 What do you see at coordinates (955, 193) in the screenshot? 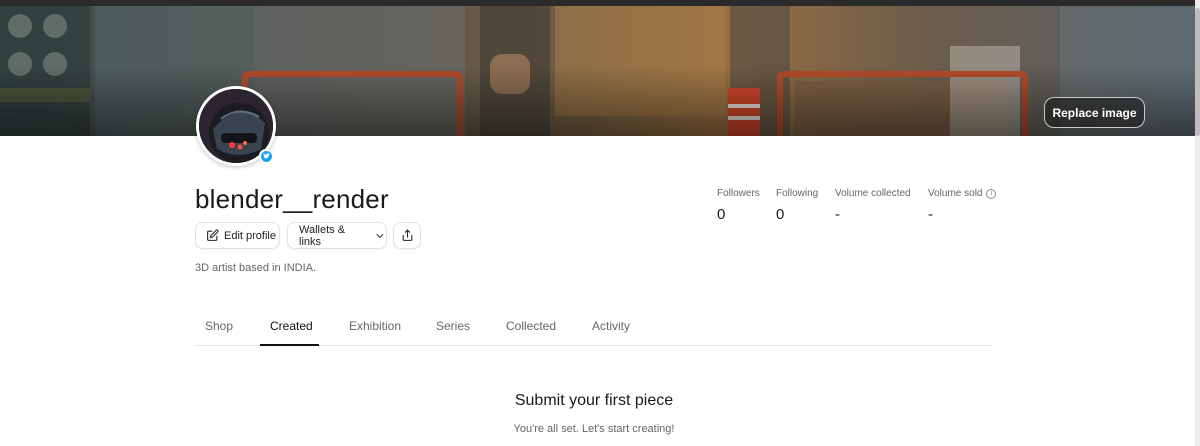
I see `stat-label: Volume sold` at bounding box center [955, 193].